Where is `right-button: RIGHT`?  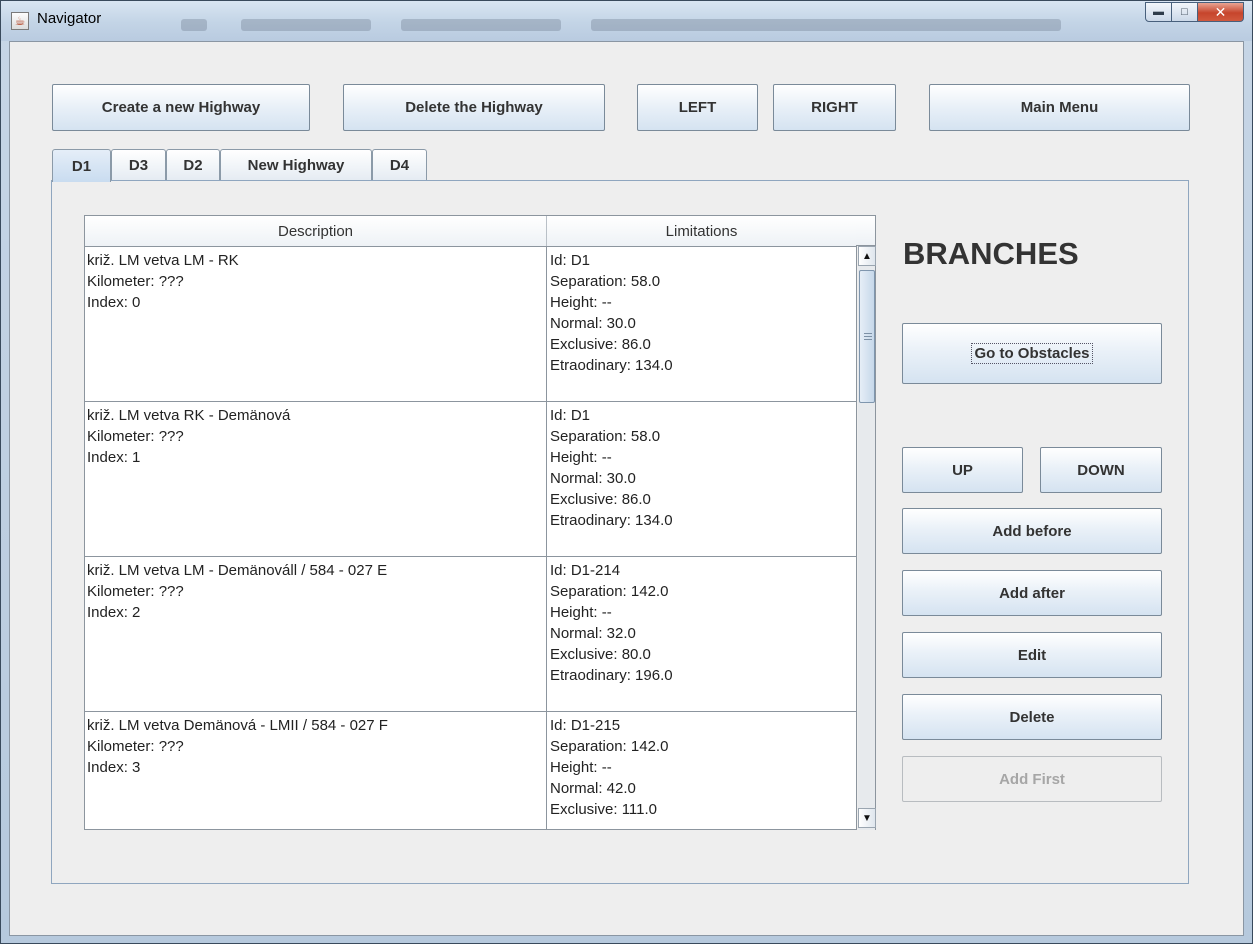
right-button: RIGHT is located at coordinates (834, 107).